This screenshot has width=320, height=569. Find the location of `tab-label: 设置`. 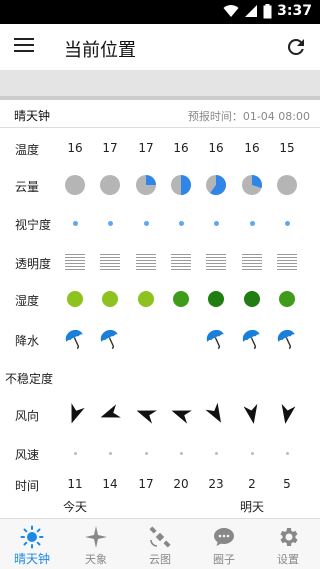

tab-label: 设置 is located at coordinates (288, 559).